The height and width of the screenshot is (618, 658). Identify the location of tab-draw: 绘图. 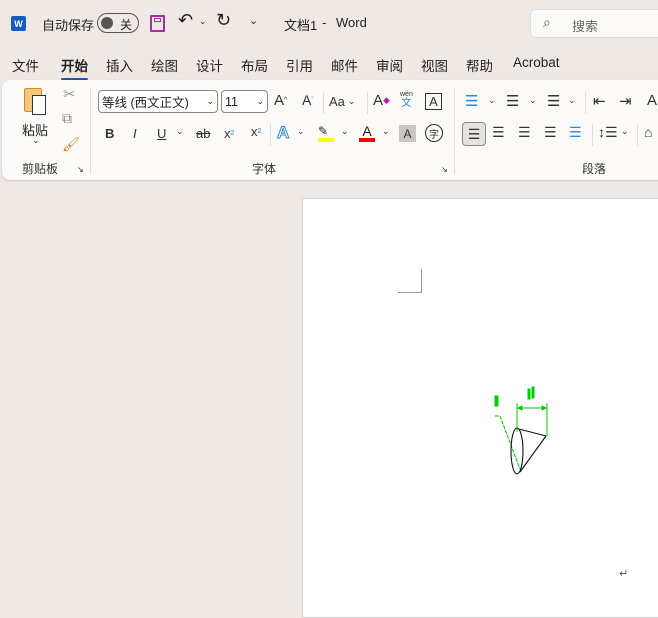
(164, 65).